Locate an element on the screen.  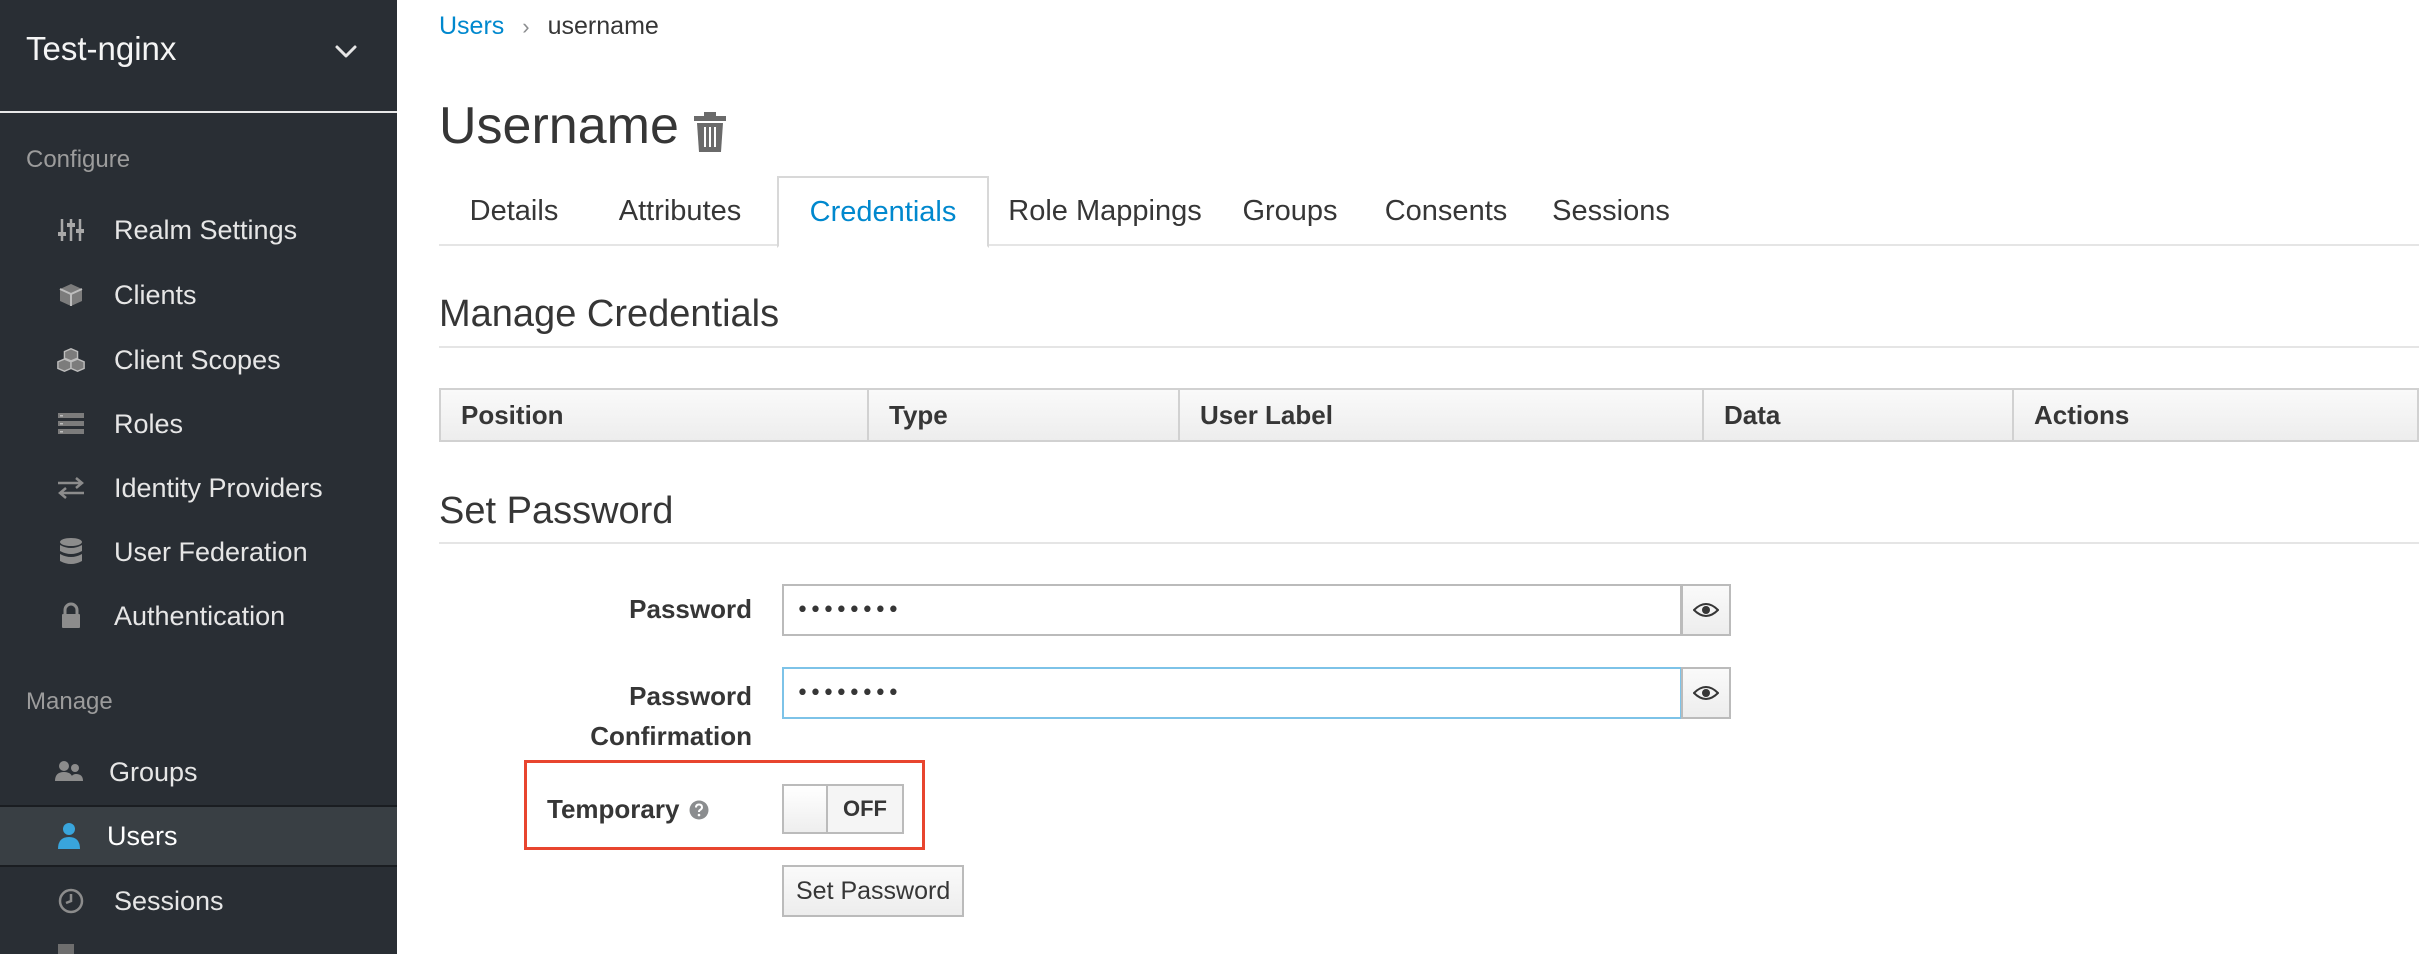
column-header-data: Data is located at coordinates (1859, 415).